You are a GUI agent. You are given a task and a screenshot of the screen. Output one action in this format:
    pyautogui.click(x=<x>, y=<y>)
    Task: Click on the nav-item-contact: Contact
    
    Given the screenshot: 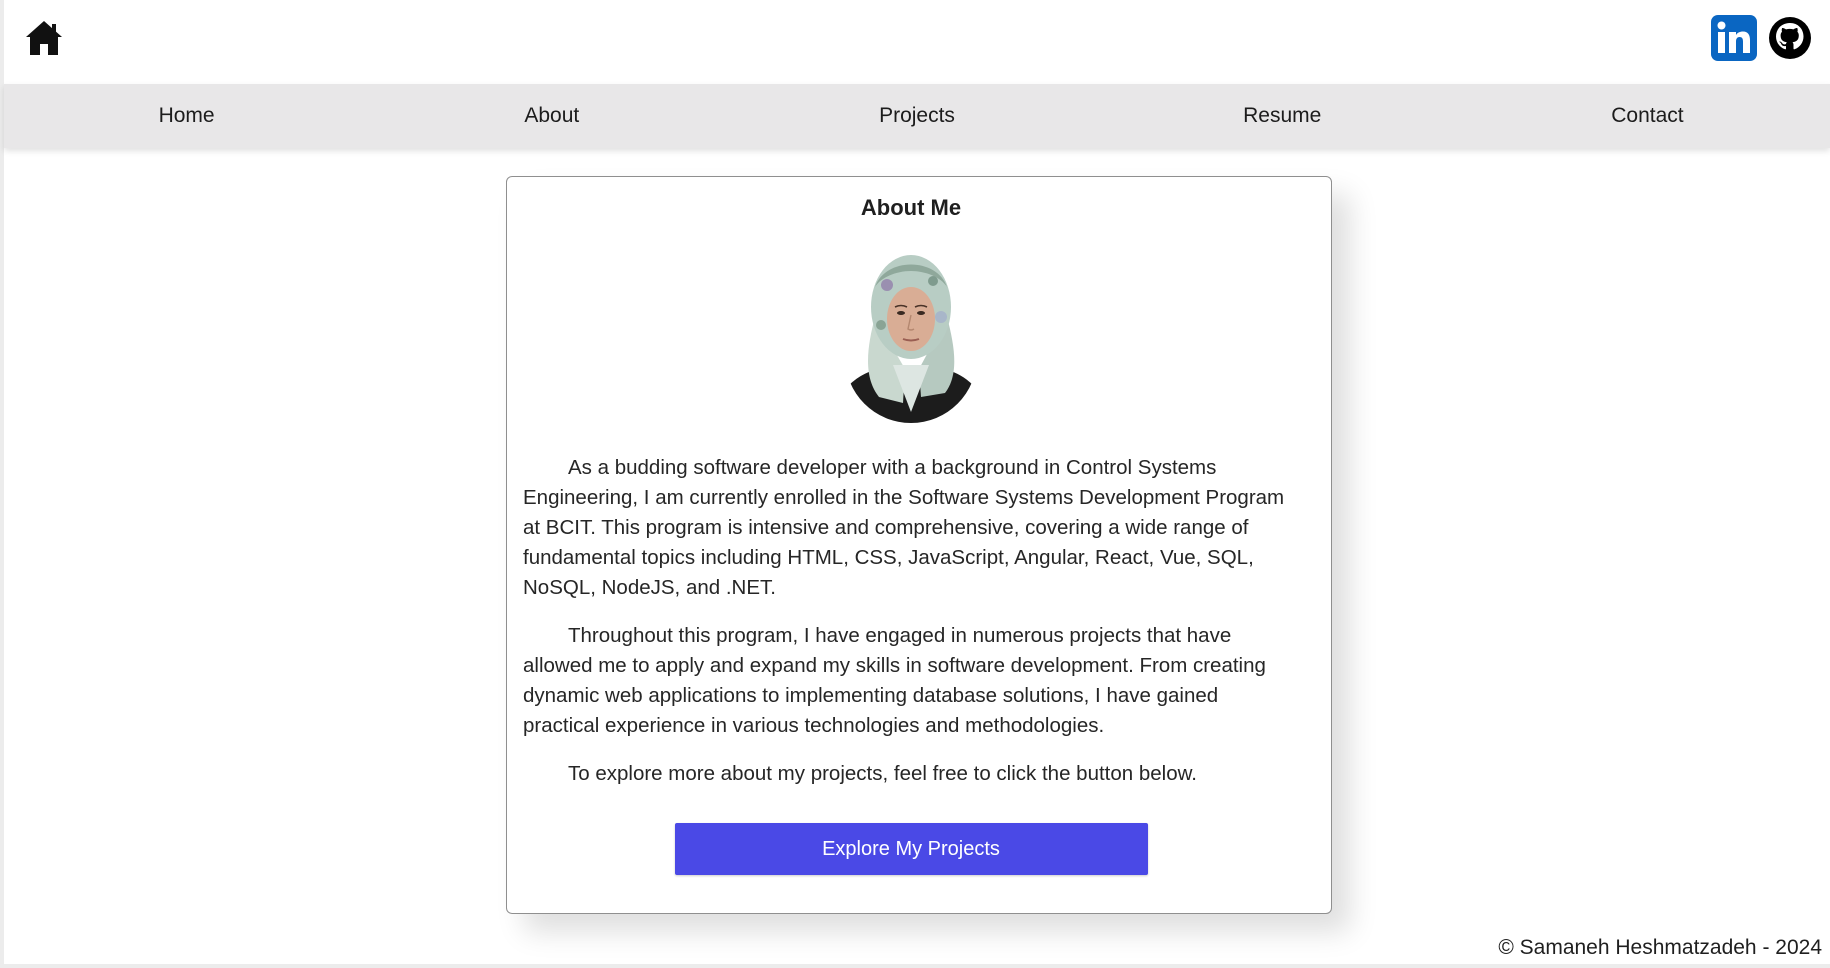 What is the action you would take?
    pyautogui.click(x=1647, y=116)
    